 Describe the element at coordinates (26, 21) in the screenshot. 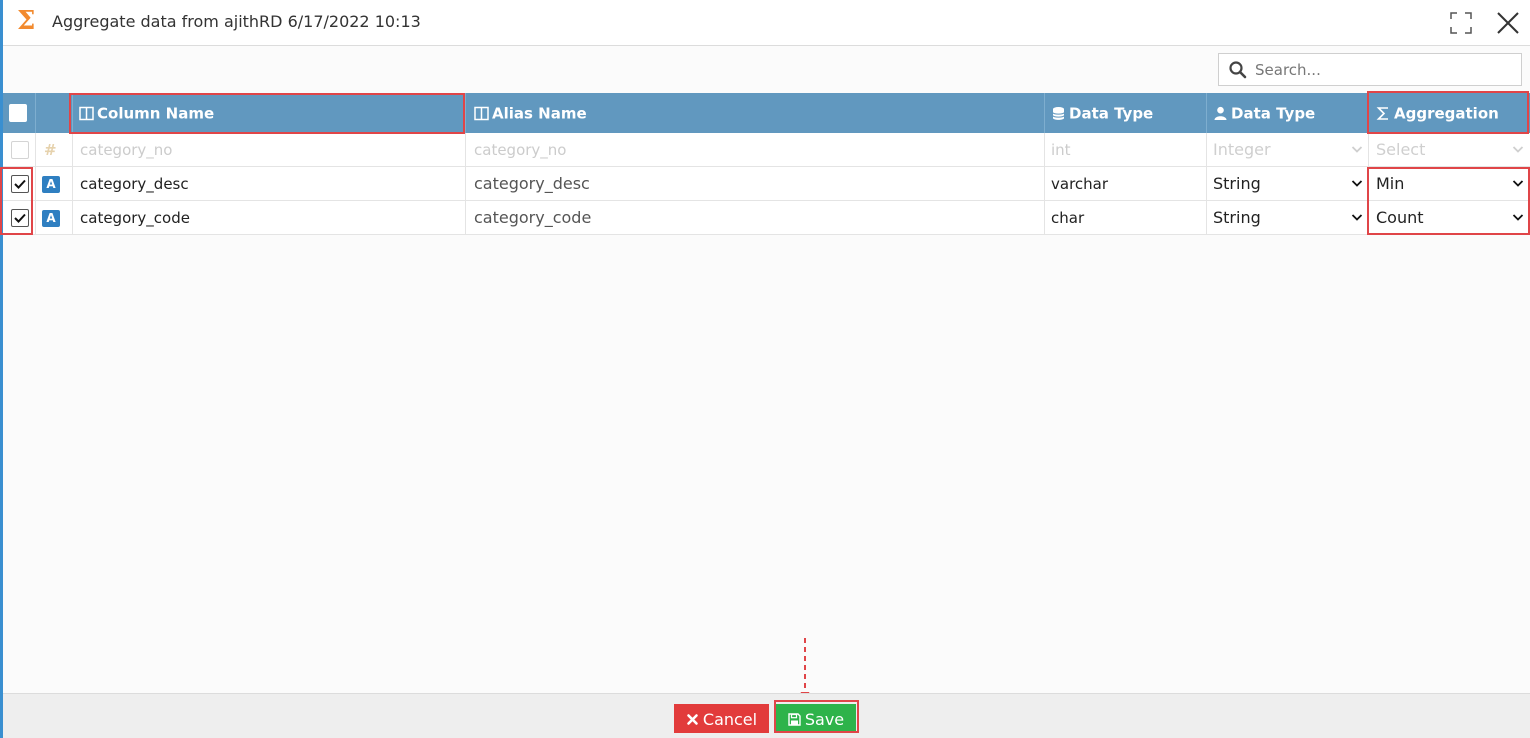

I see `sigma-icon: Σ` at that location.